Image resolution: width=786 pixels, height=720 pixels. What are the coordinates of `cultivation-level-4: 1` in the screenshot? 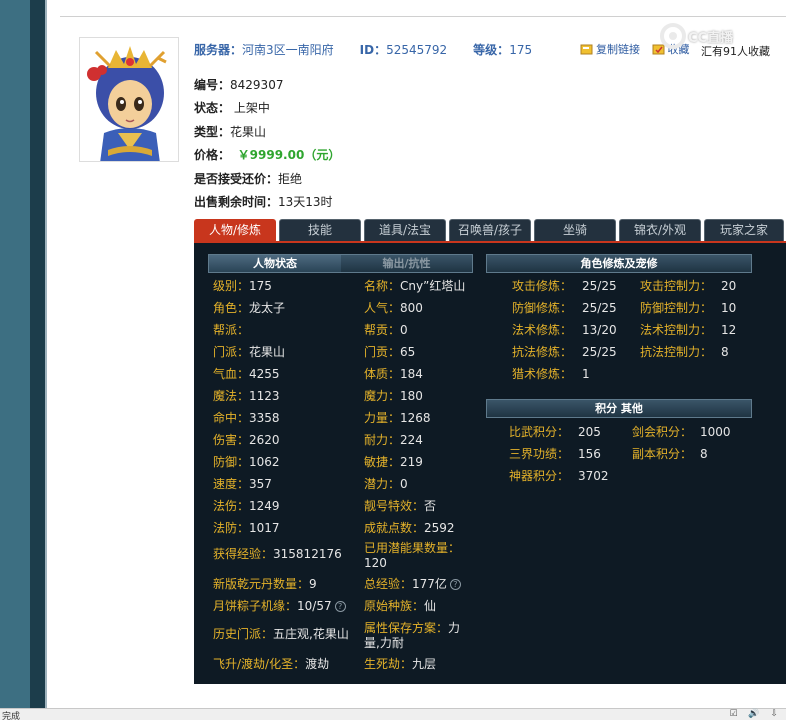 It's located at (586, 374).